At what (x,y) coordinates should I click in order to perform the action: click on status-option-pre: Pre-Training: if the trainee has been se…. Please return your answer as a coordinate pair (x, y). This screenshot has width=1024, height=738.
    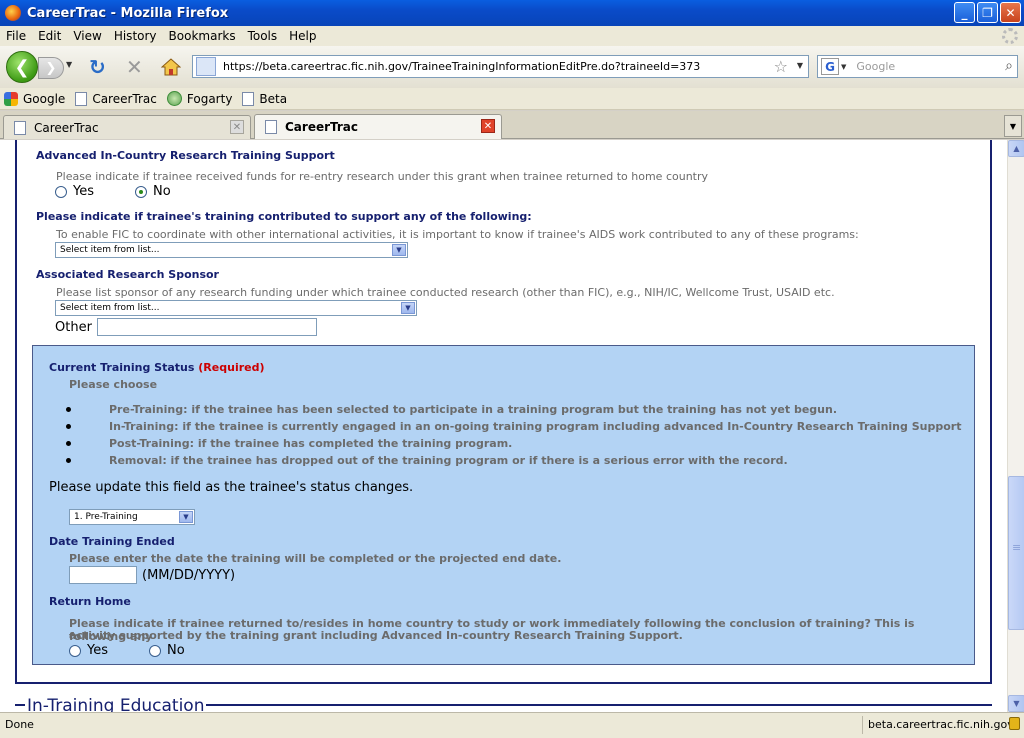
    Looking at the image, I should click on (473, 409).